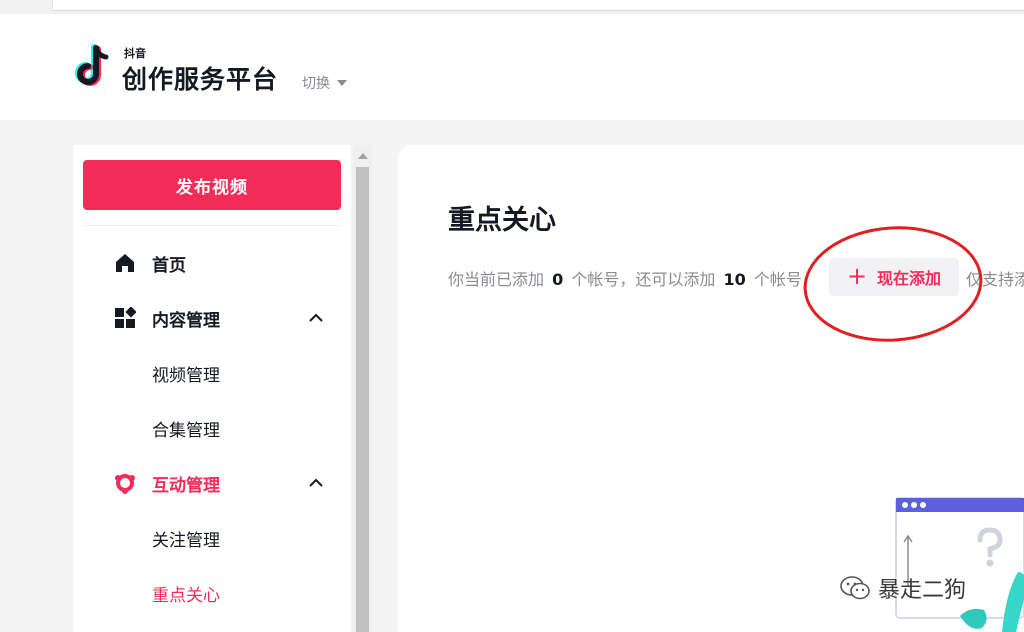 The image size is (1024, 632). Describe the element at coordinates (92, 67) in the screenshot. I see `tiktok-note-icon` at that location.